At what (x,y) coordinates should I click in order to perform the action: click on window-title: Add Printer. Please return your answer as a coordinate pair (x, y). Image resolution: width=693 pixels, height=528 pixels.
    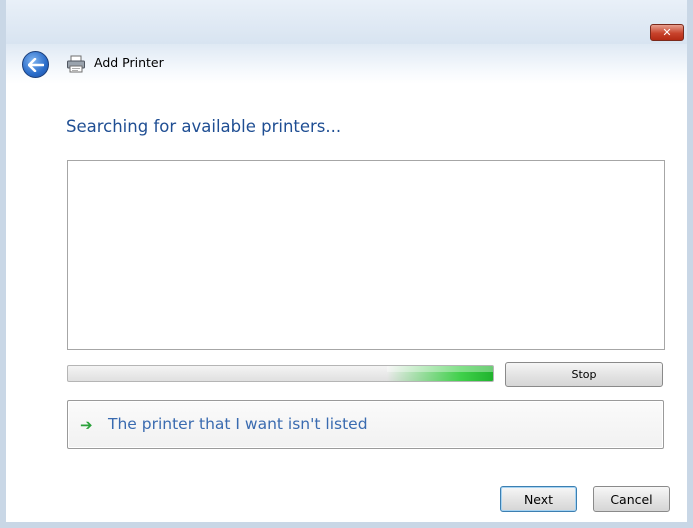
    Looking at the image, I should click on (129, 62).